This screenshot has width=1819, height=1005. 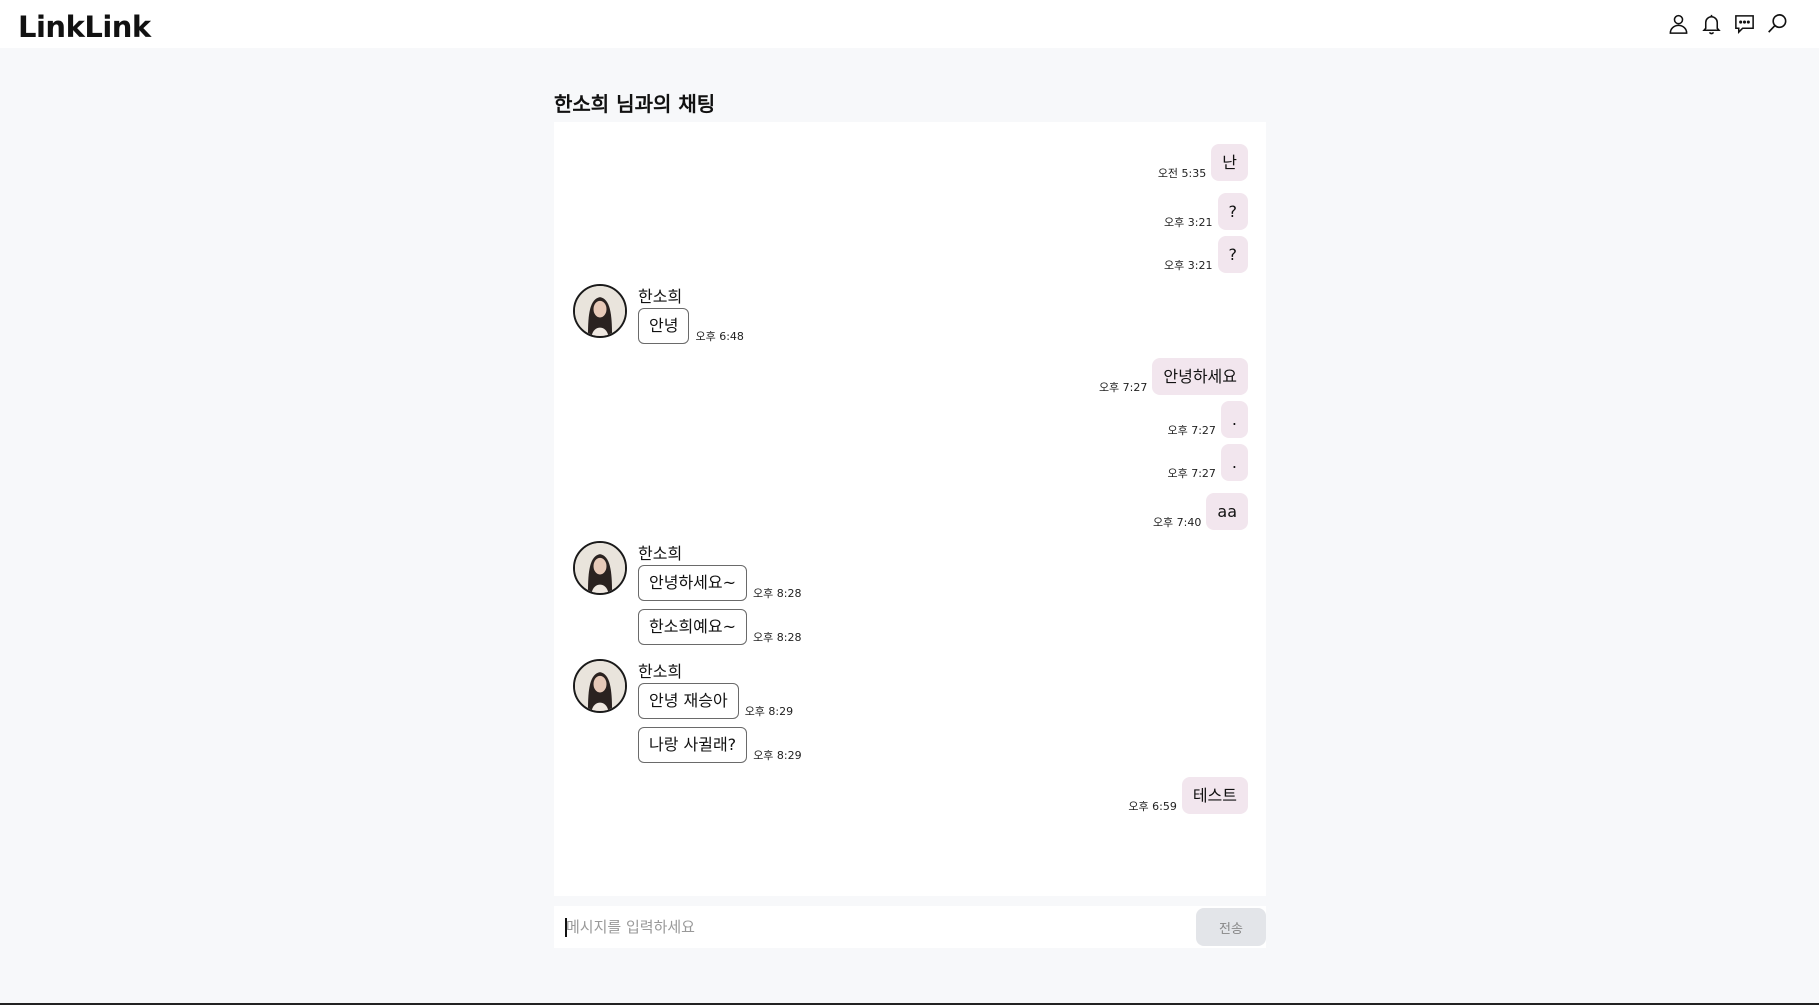 What do you see at coordinates (1214, 795) in the screenshot?
I see `my-message-bubble: 테스트` at bounding box center [1214, 795].